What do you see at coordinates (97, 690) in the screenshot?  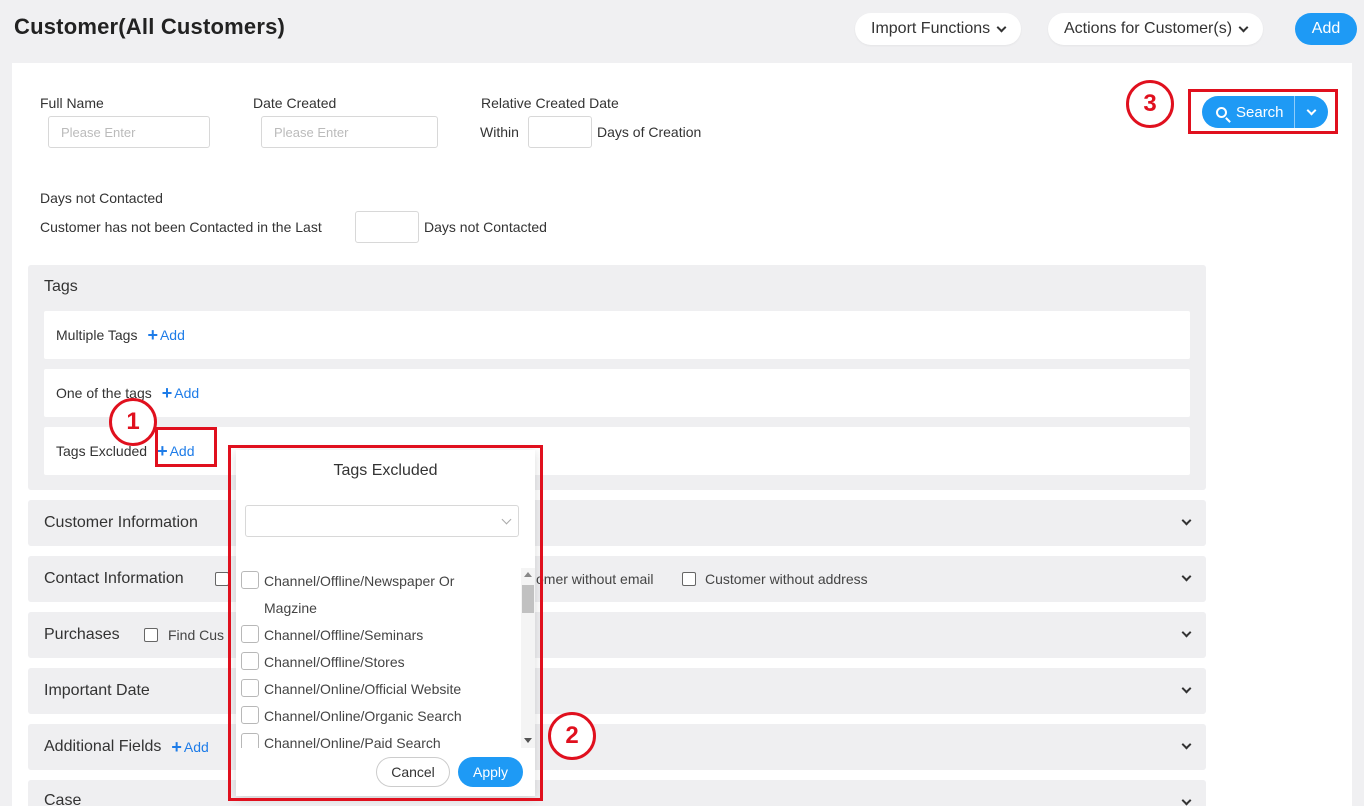 I see `section-title: Important Date` at bounding box center [97, 690].